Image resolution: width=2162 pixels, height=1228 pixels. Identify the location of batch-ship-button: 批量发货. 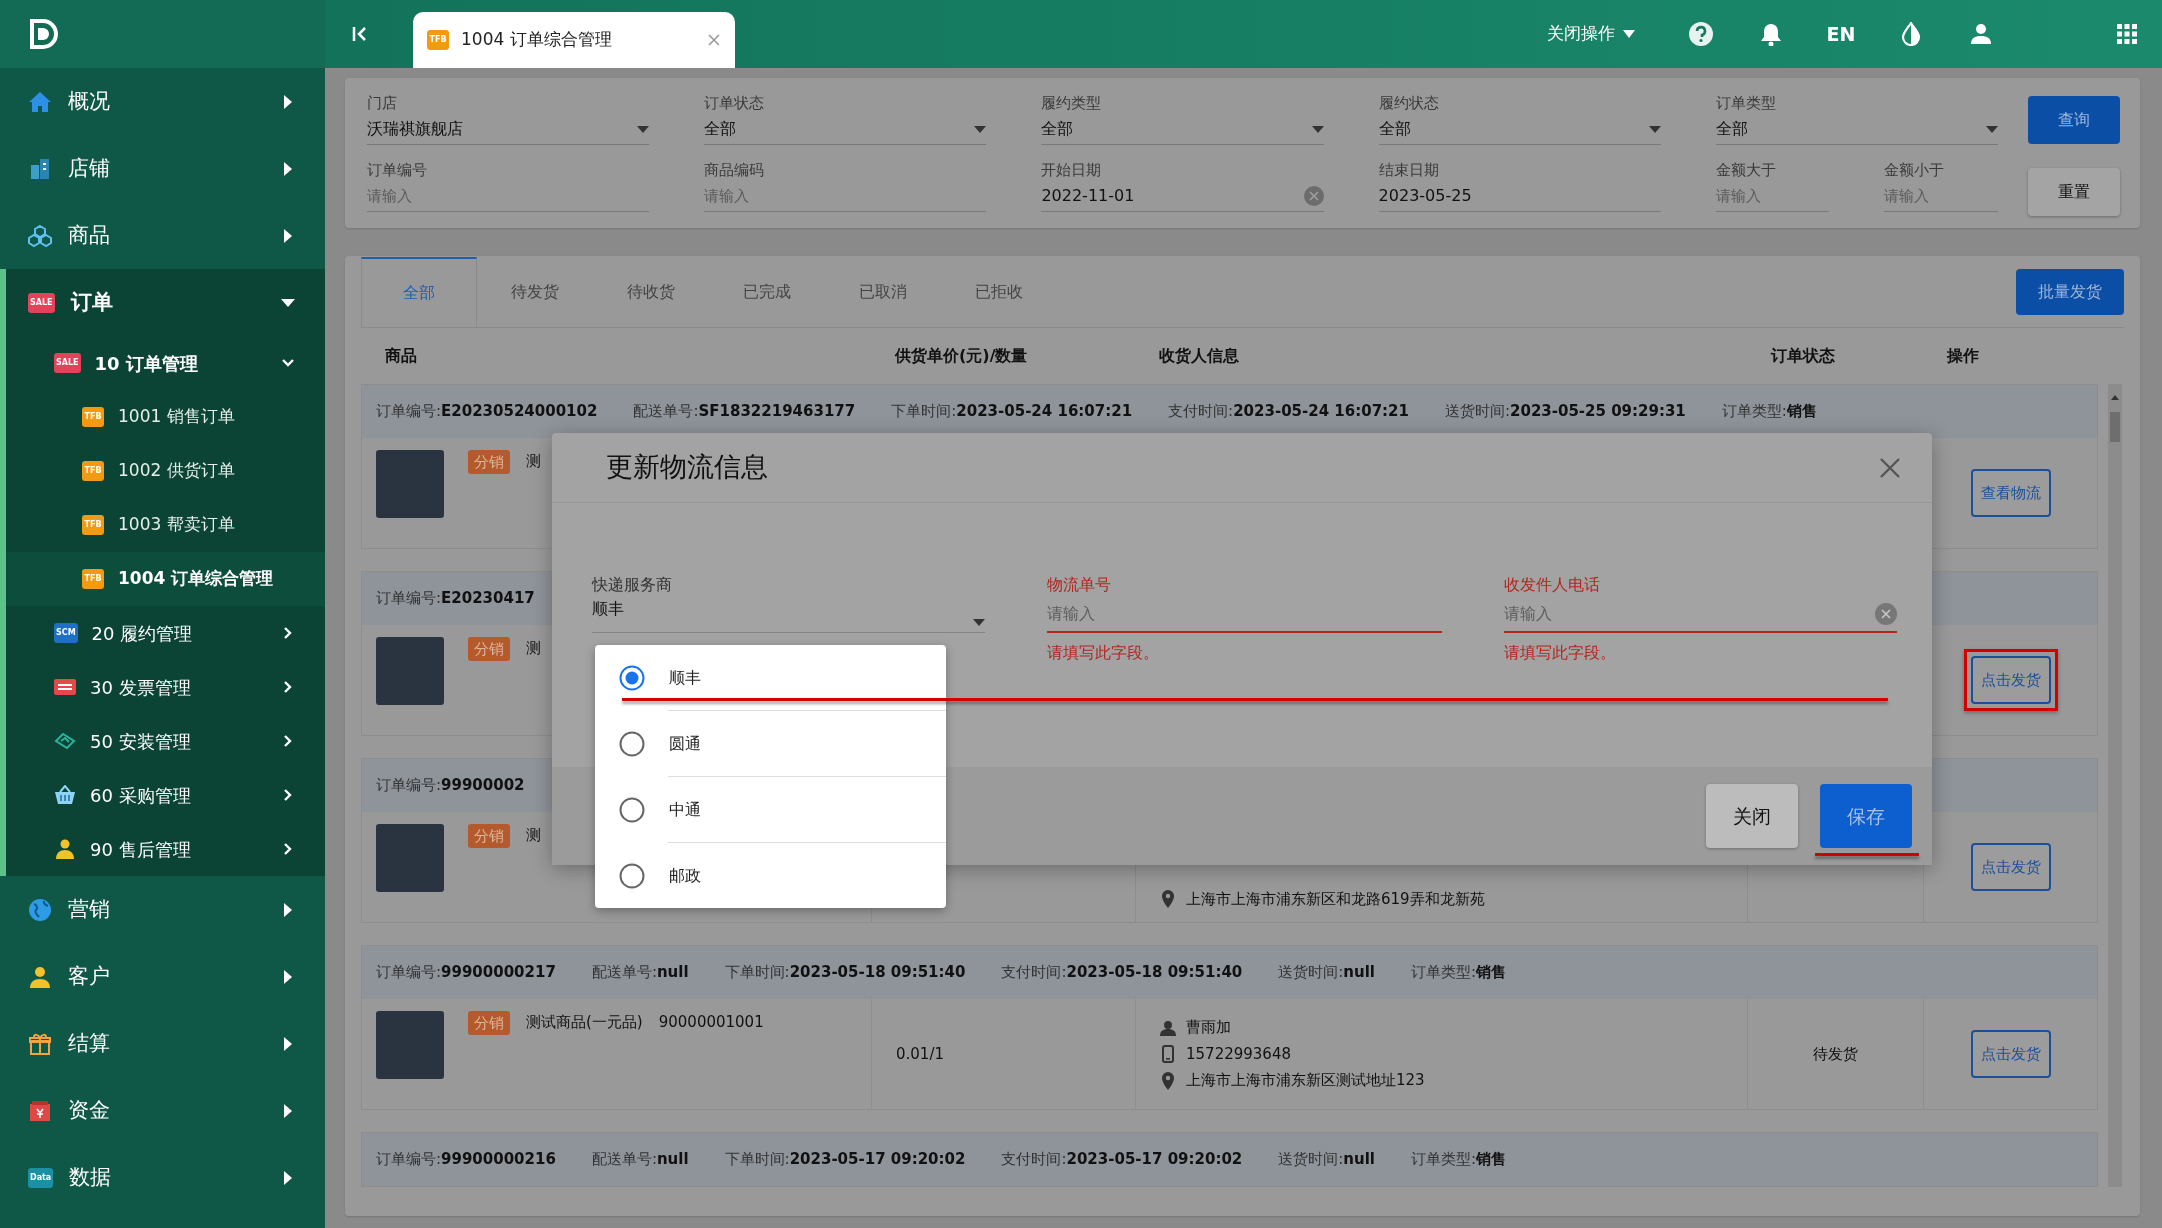
(2070, 291).